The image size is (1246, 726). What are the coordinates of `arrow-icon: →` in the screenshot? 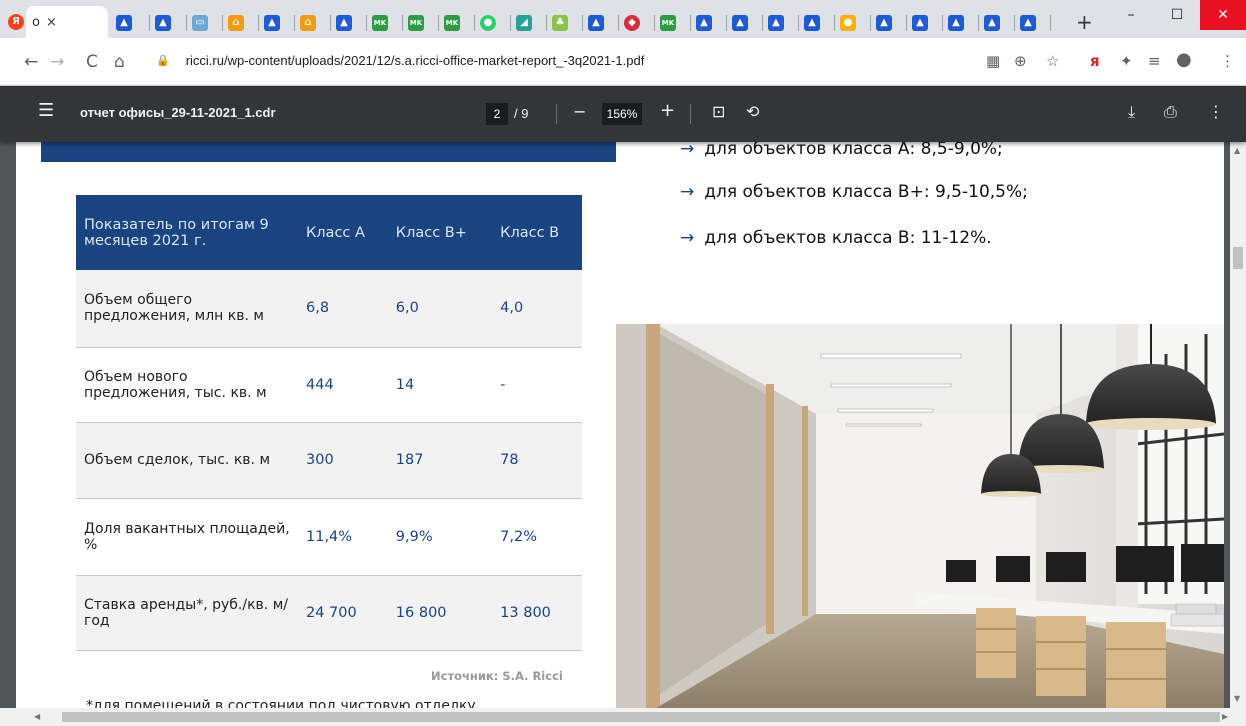 It's located at (687, 150).